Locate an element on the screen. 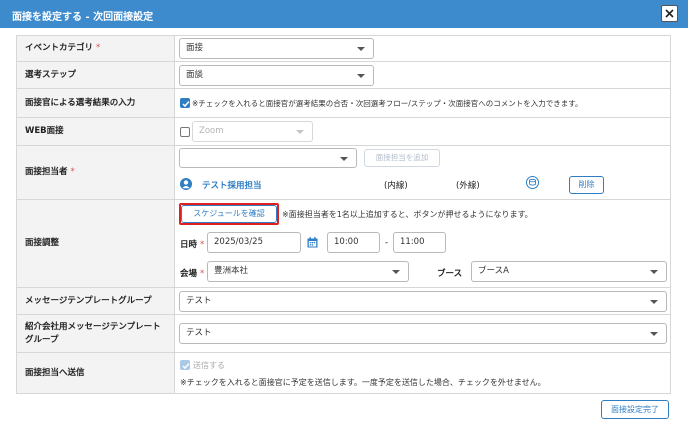  interviewer-select is located at coordinates (268, 158).